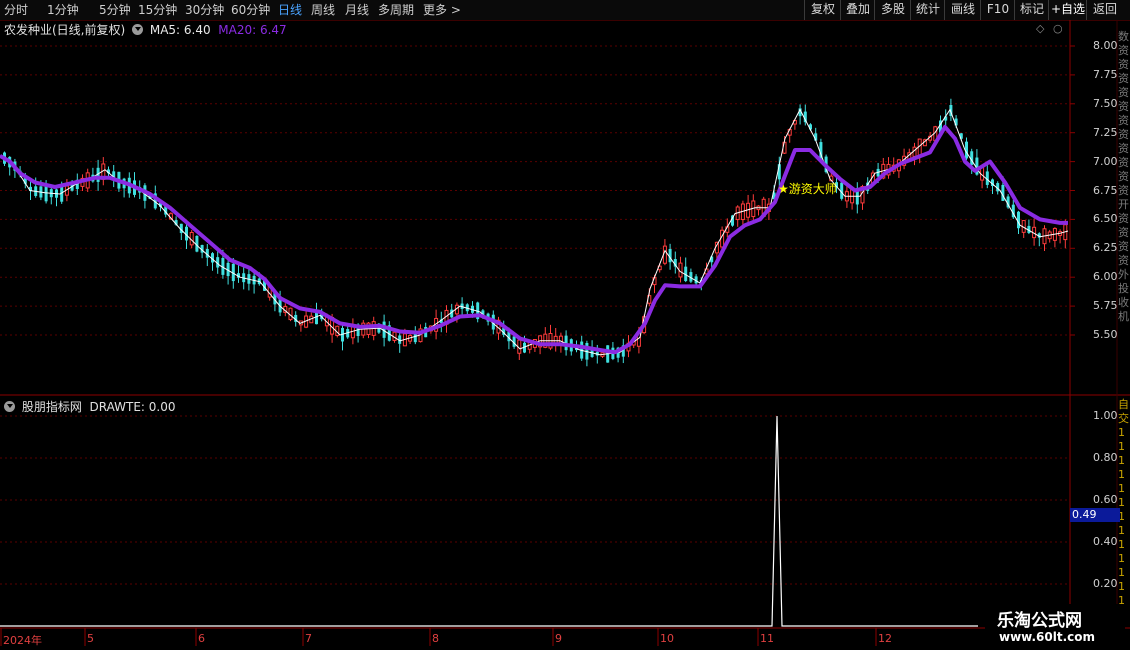 The height and width of the screenshot is (650, 1130). Describe the element at coordinates (1047, 637) in the screenshot. I see `watermark-url: www.60lt.com` at that location.